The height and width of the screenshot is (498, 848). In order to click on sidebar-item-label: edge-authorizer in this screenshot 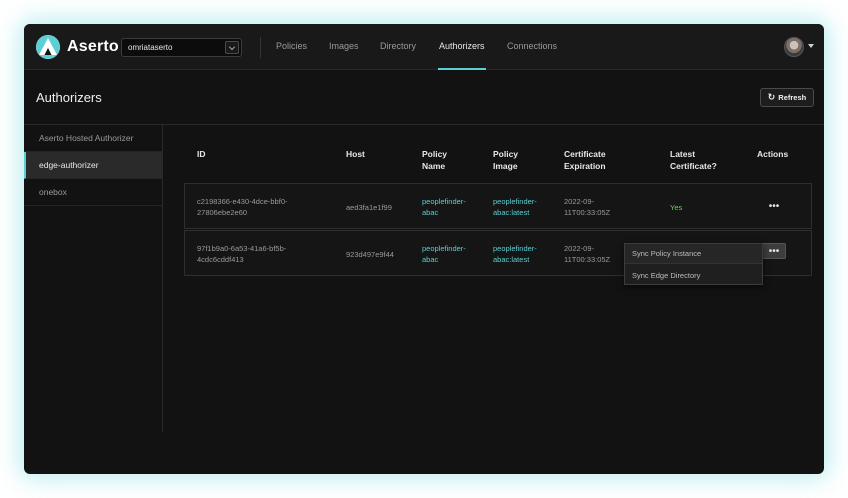, I will do `click(69, 165)`.